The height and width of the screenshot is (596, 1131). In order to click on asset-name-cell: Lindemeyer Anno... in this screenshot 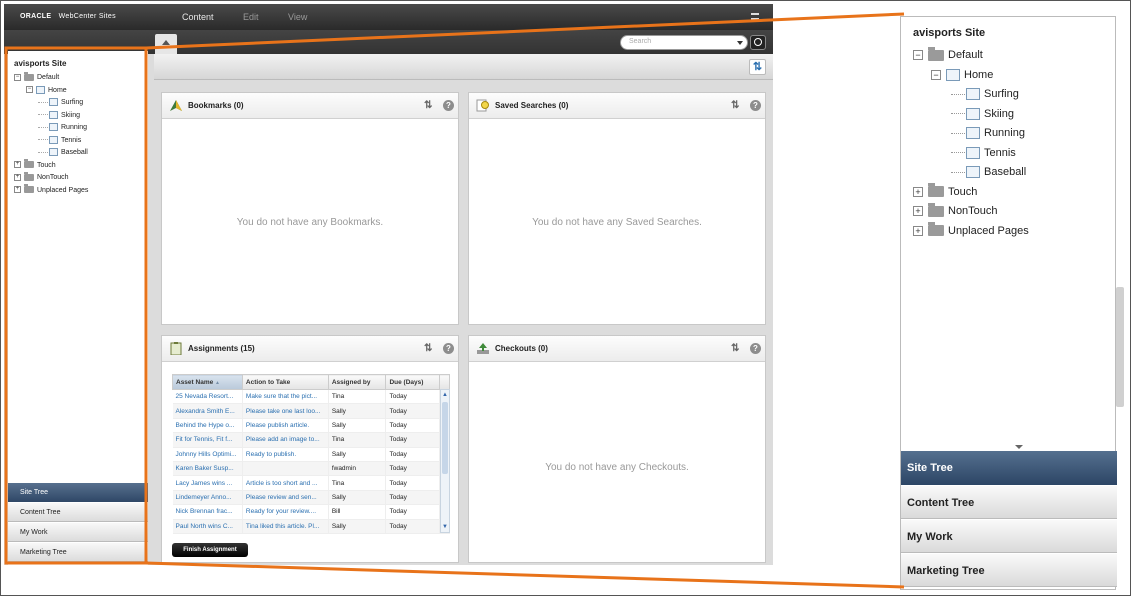, I will do `click(207, 498)`.